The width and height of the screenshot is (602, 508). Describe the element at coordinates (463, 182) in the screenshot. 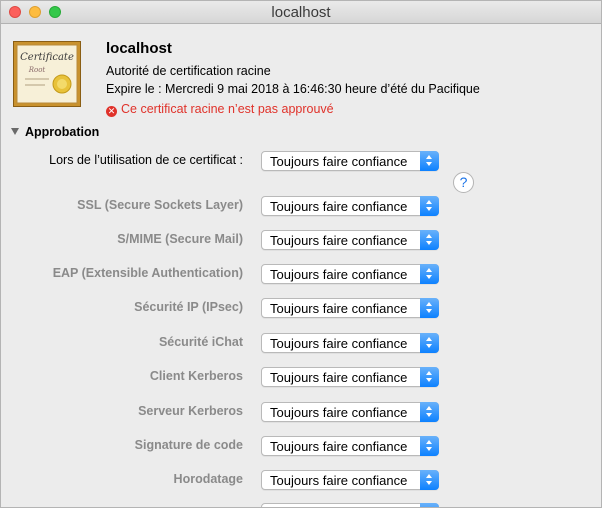

I see `help-button: ?` at that location.